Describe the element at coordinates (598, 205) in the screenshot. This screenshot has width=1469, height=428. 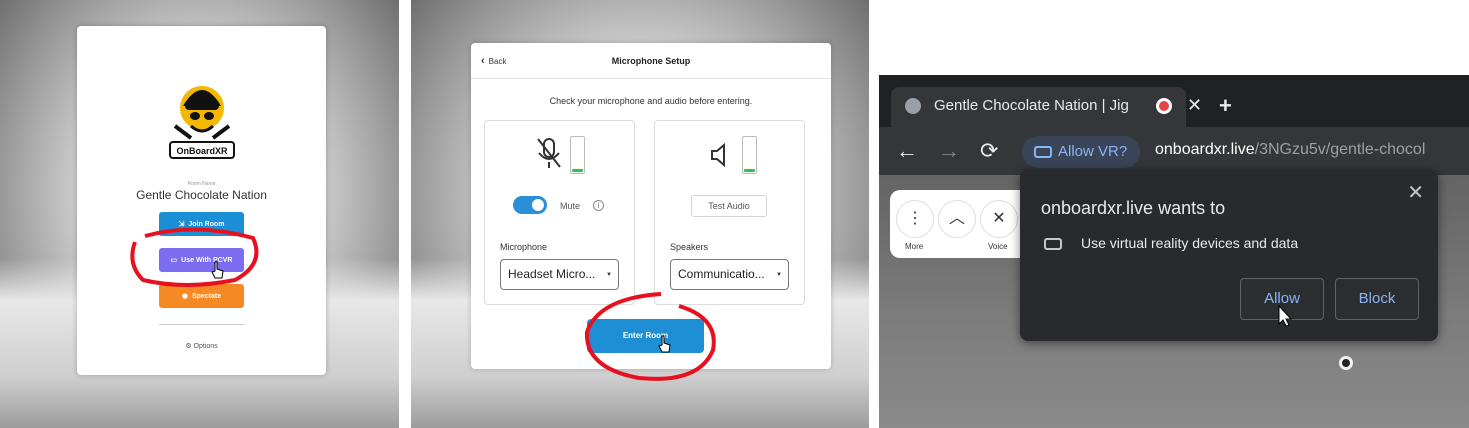
I see `info-icon: i` at that location.